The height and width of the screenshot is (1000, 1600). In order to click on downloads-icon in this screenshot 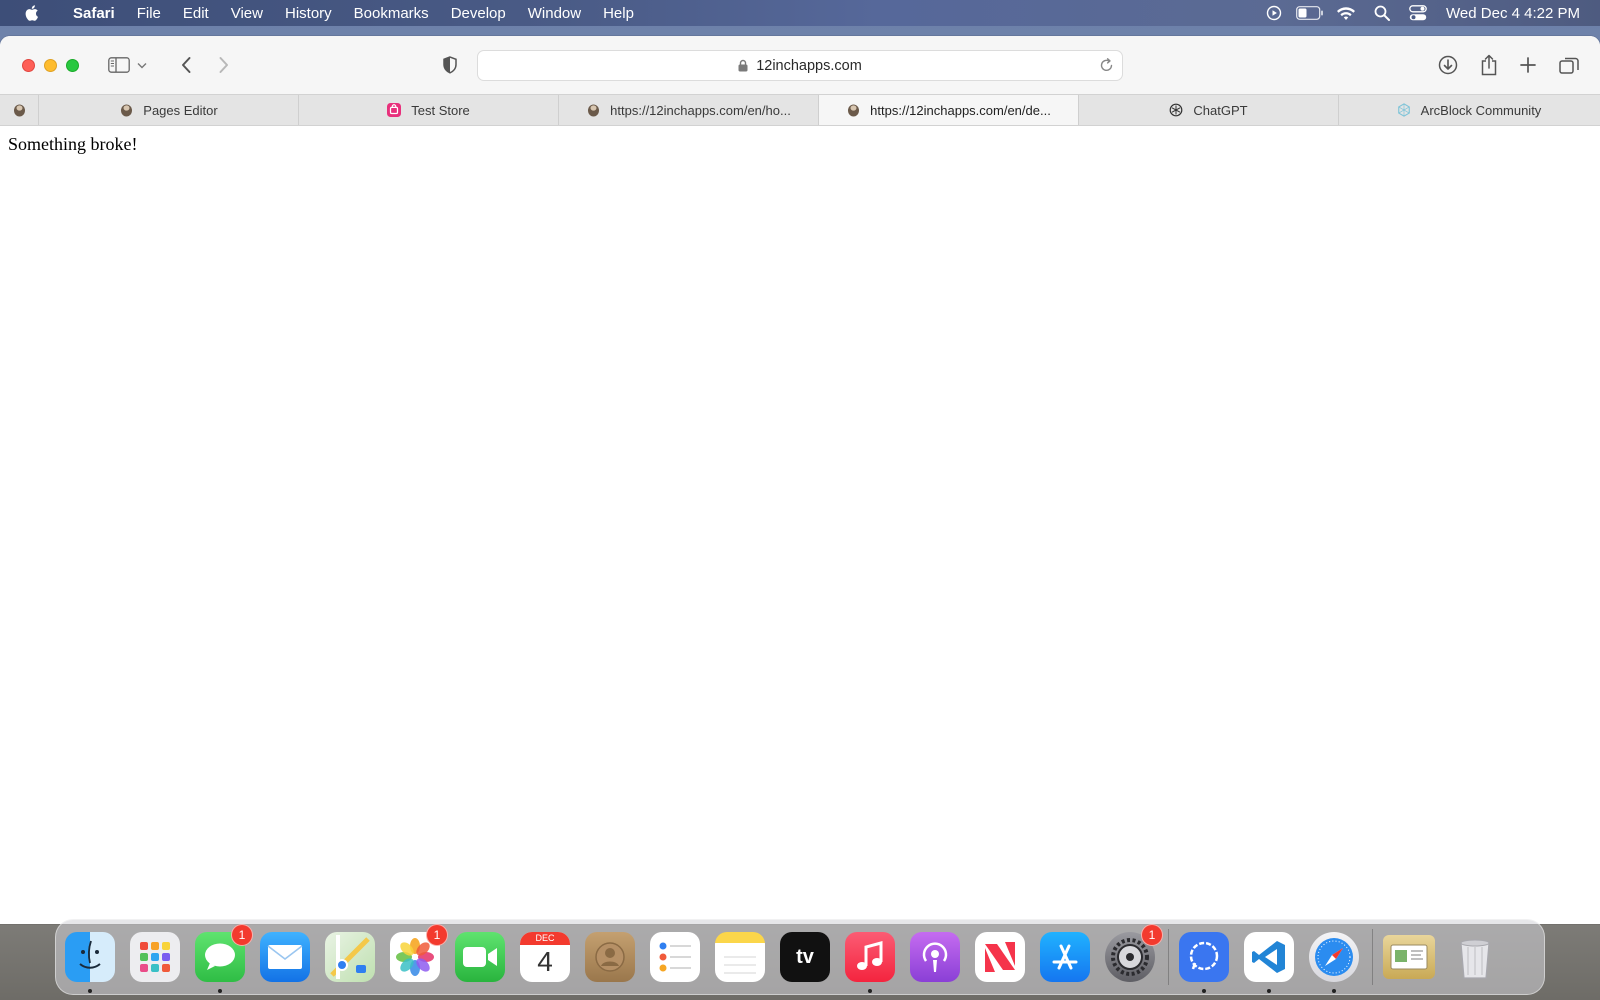, I will do `click(1448, 65)`.